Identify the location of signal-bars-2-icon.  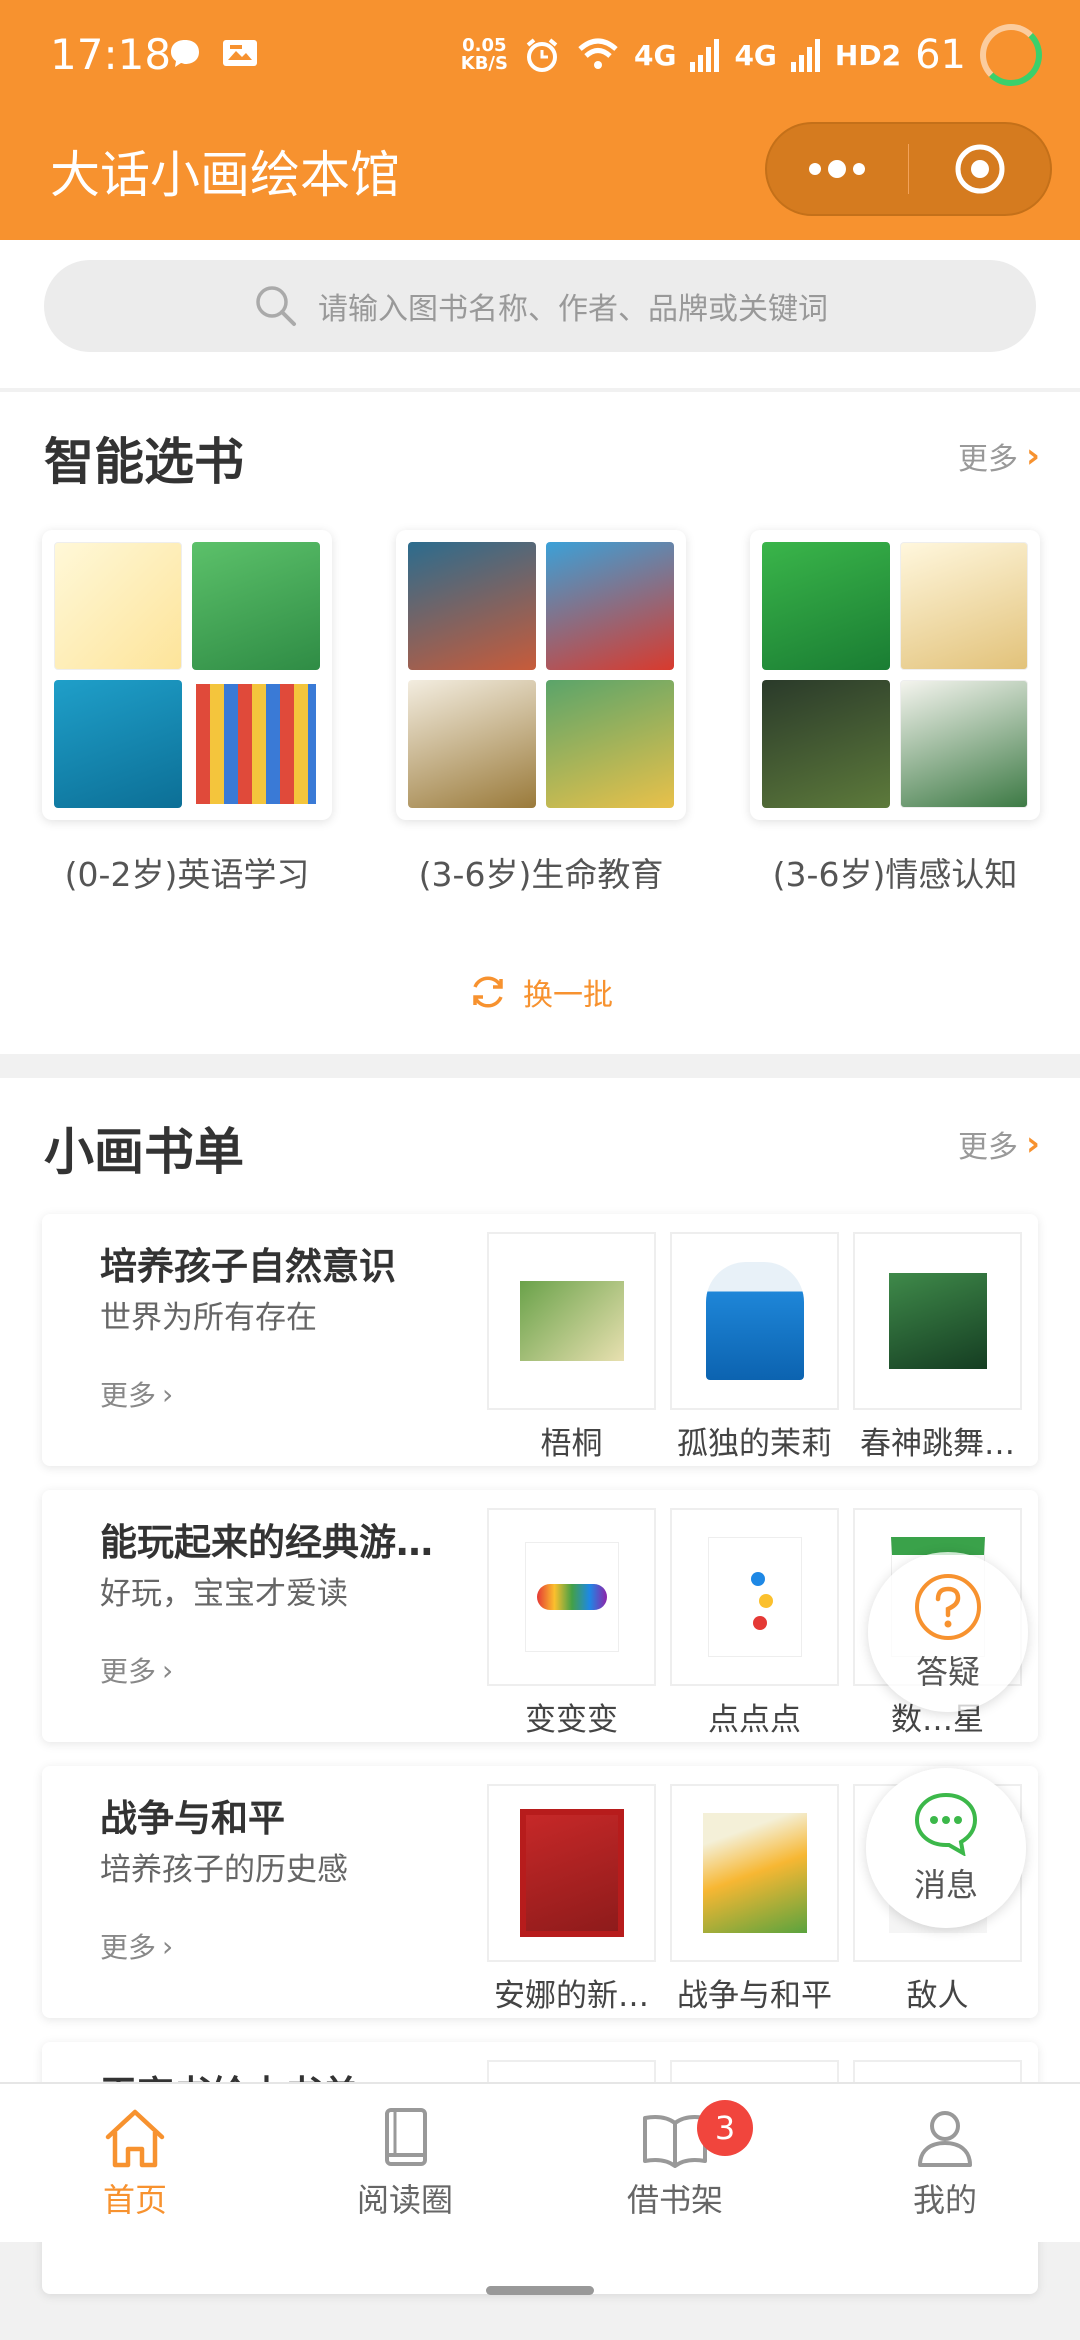
(805, 55).